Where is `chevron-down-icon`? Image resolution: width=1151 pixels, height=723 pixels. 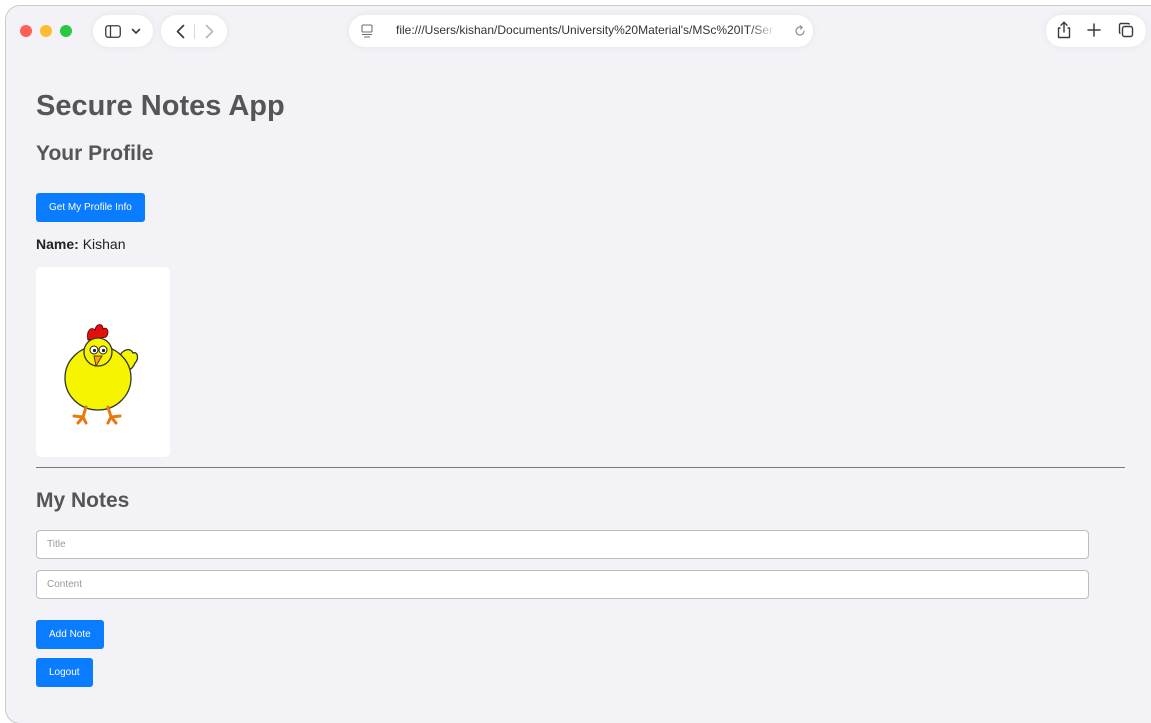 chevron-down-icon is located at coordinates (136, 31).